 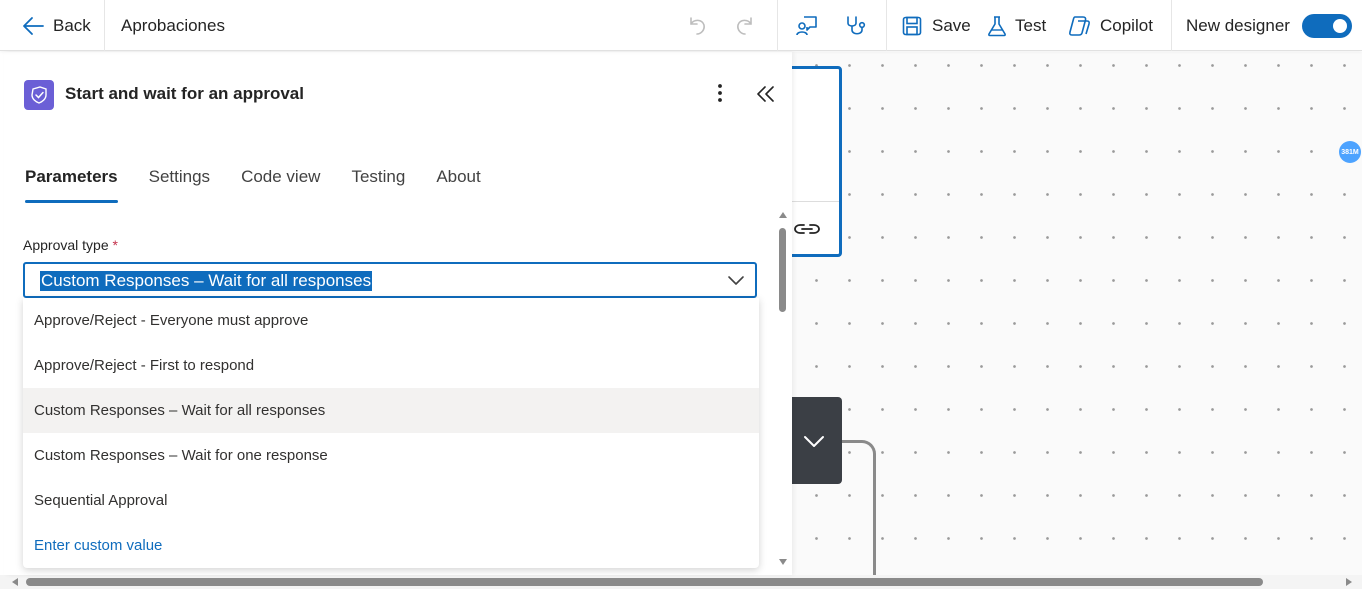 What do you see at coordinates (1327, 26) in the screenshot?
I see `new-designer-toggle` at bounding box center [1327, 26].